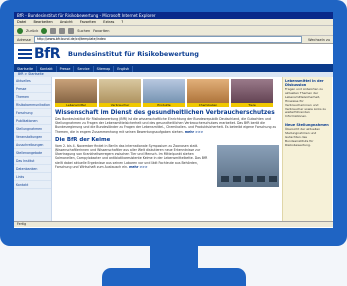 The width and height of the screenshot is (347, 286). What do you see at coordinates (32, 113) in the screenshot?
I see `left-nav-item: Forschung` at bounding box center [32, 113].